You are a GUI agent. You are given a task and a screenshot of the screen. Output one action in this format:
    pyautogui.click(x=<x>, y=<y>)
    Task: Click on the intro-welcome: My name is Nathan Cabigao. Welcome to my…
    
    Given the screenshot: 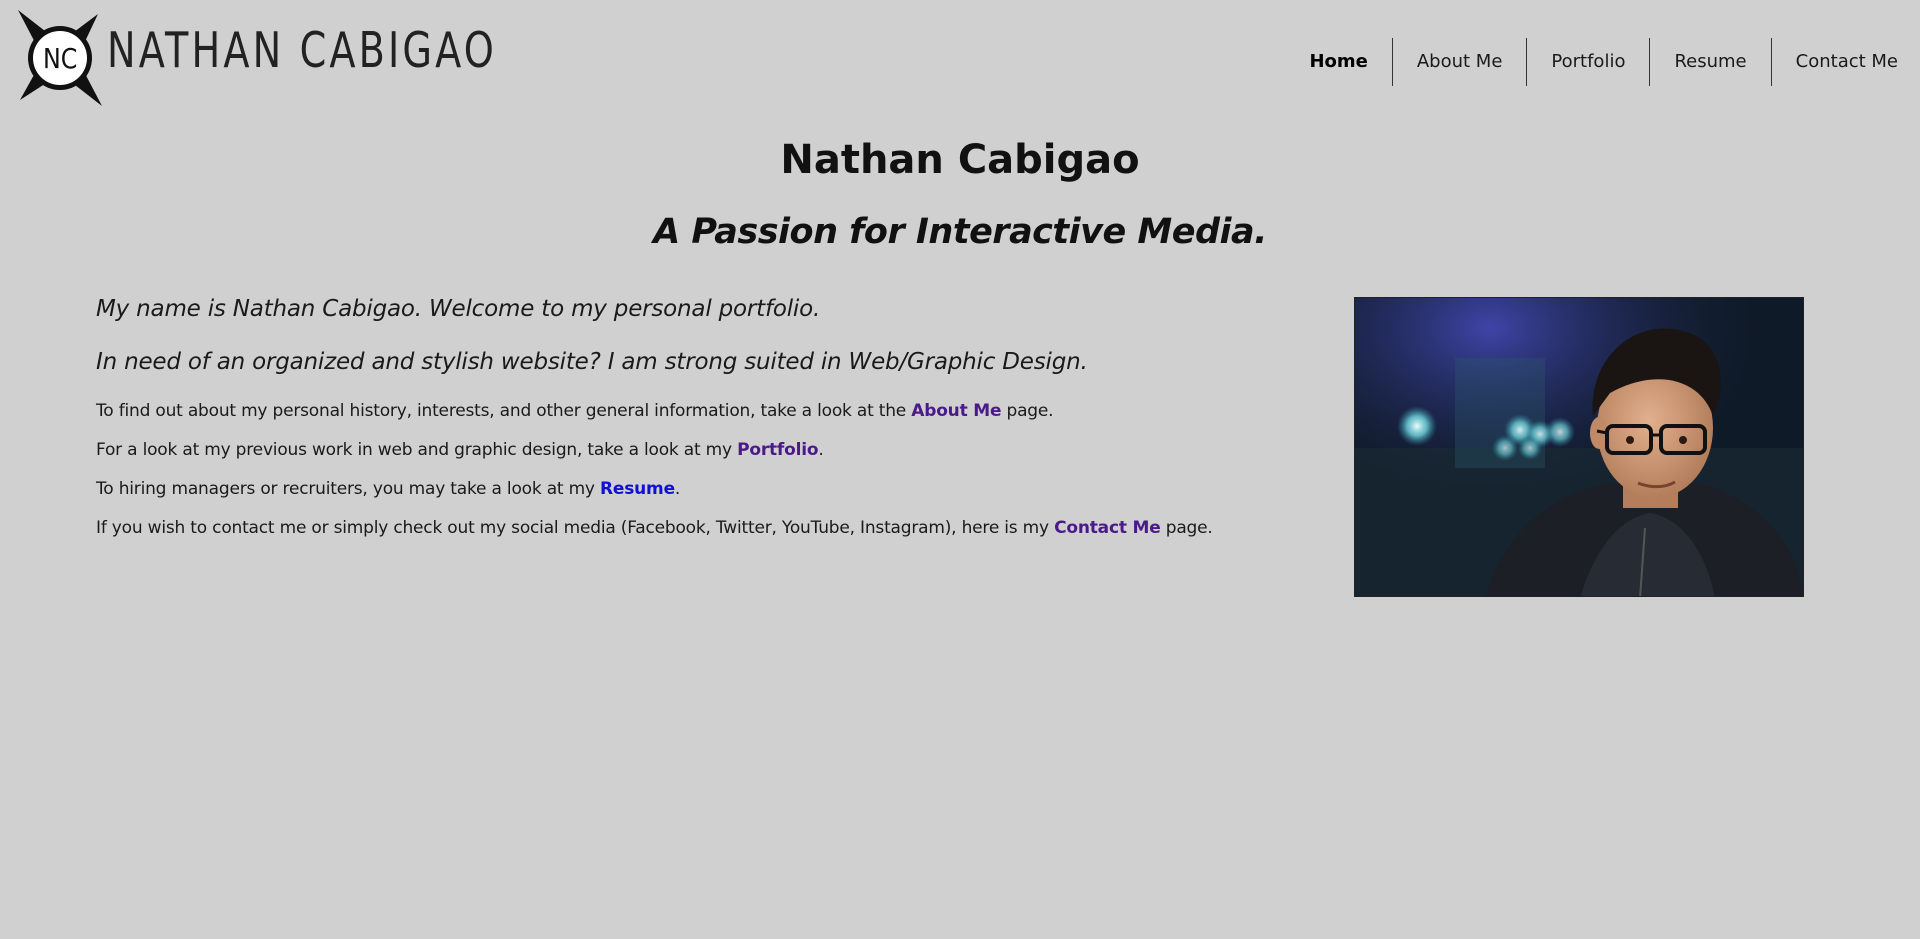 What is the action you would take?
    pyautogui.click(x=458, y=309)
    